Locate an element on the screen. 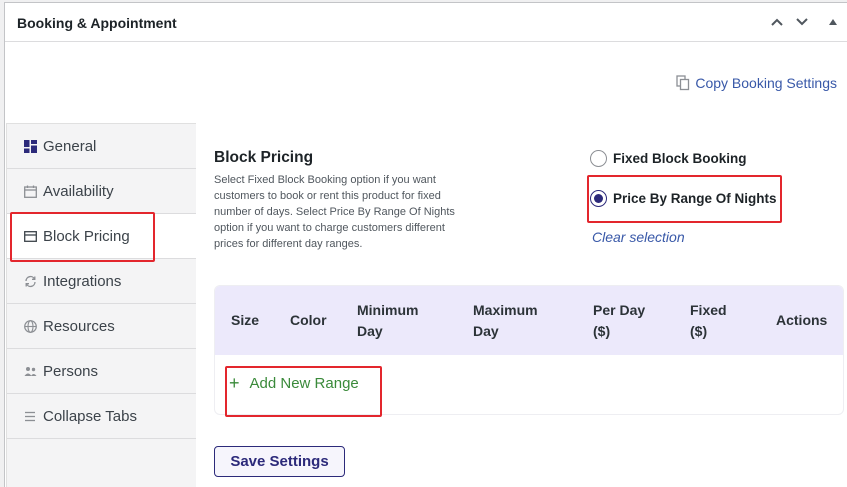 This screenshot has height=487, width=847. col-minimum-day: Minimum Day is located at coordinates (387, 321).